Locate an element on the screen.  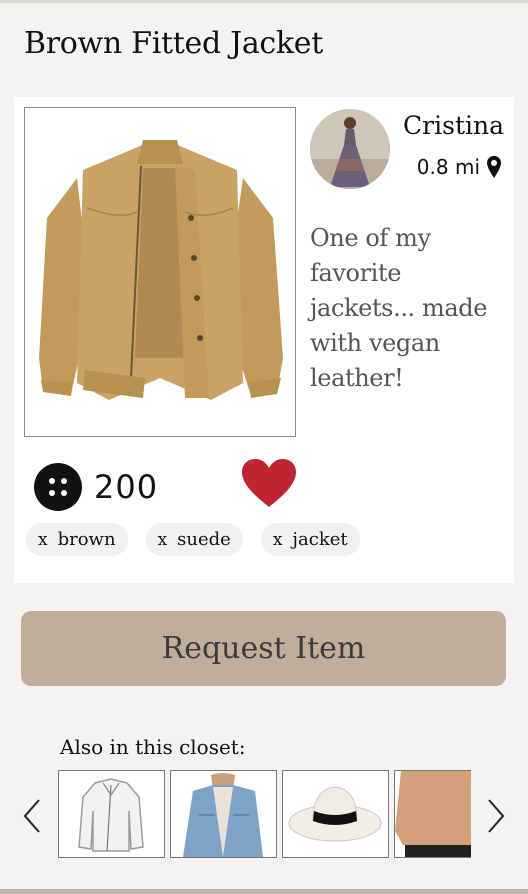
top-divider is located at coordinates (264, 1).